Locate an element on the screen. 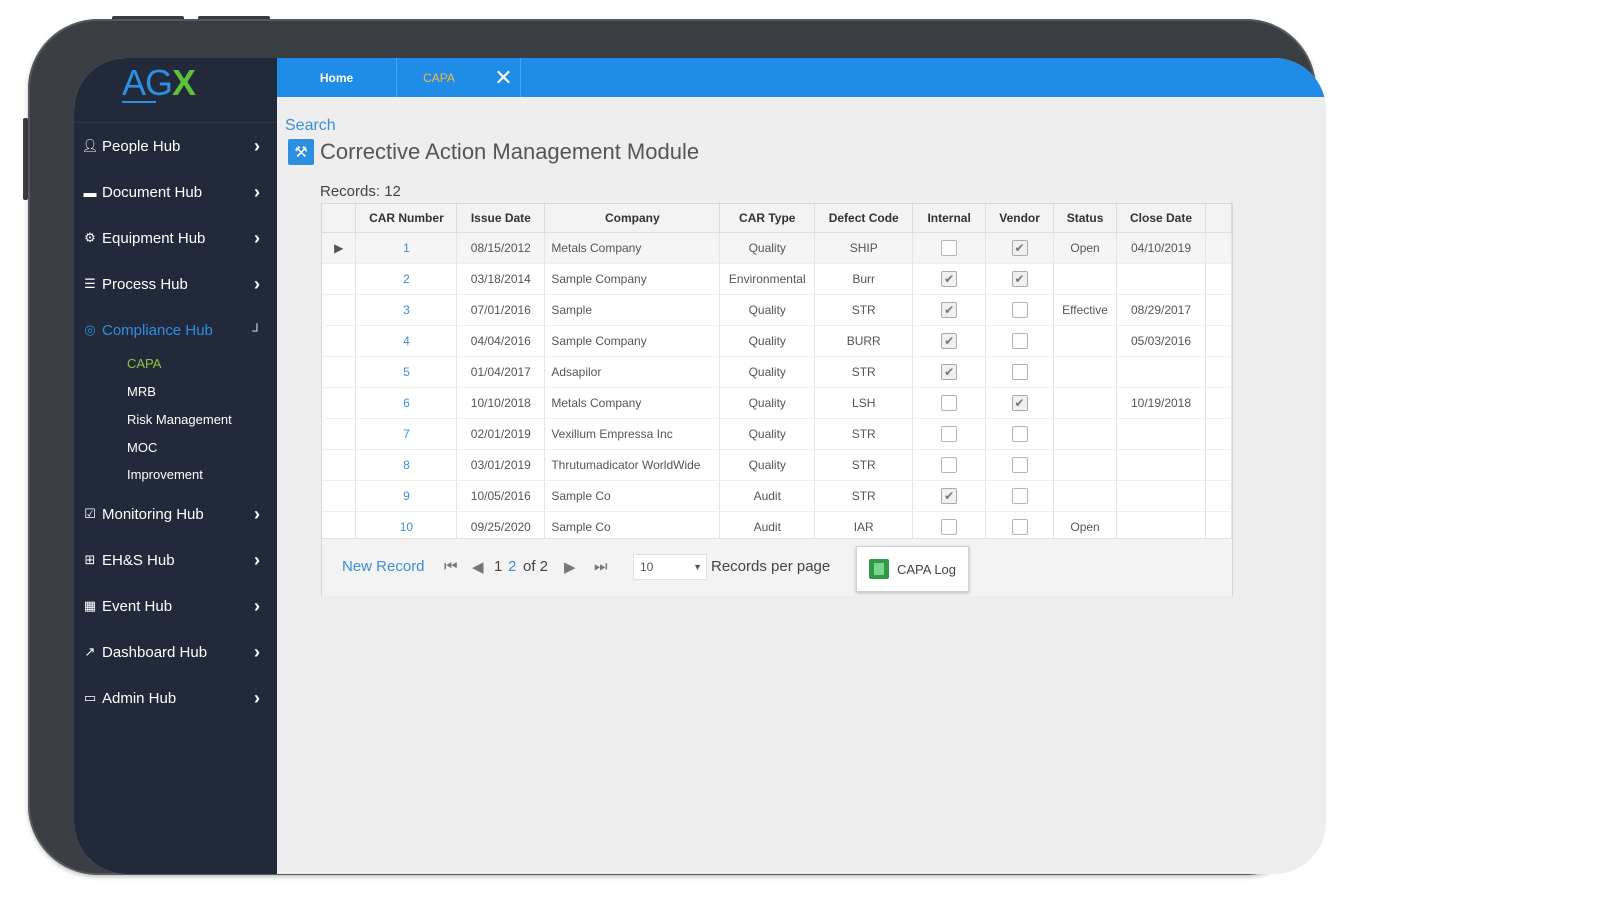  column-header-car-number: CAR Number is located at coordinates (406, 218).